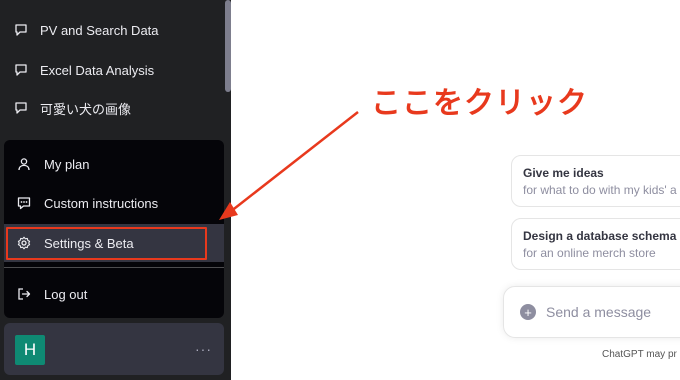 This screenshot has width=680, height=380. I want to click on conversation-item: Excel Data Analysis, so click(84, 70).